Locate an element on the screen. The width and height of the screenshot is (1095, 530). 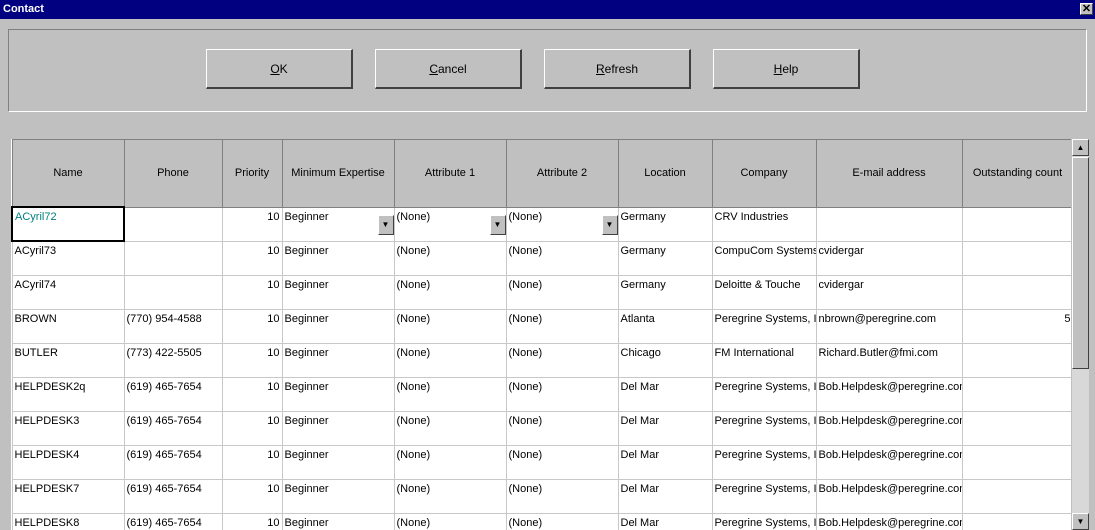
scroll-down-icon: ▼ is located at coordinates (1080, 521).